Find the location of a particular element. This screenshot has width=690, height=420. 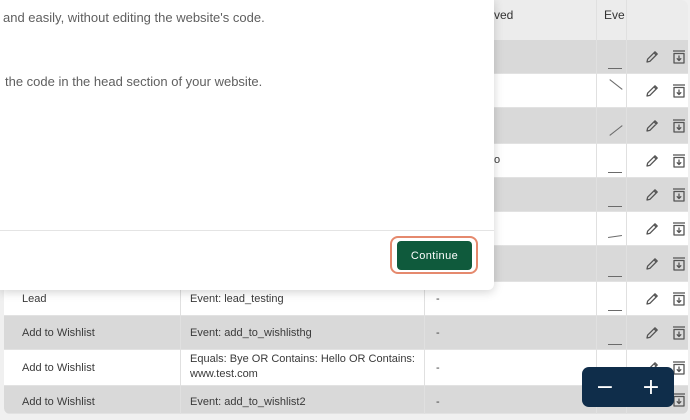

continue-button: Continue is located at coordinates (434, 255).